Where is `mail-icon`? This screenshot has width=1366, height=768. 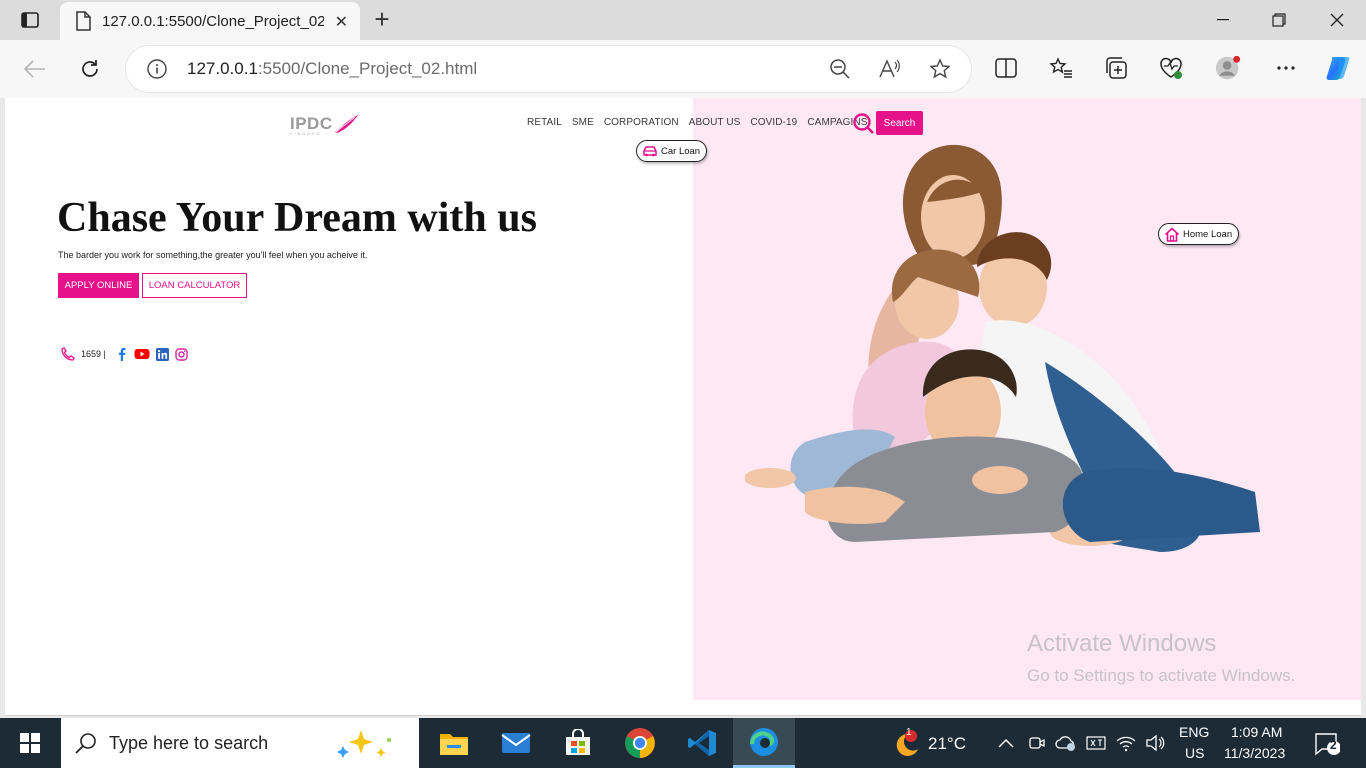 mail-icon is located at coordinates (516, 743).